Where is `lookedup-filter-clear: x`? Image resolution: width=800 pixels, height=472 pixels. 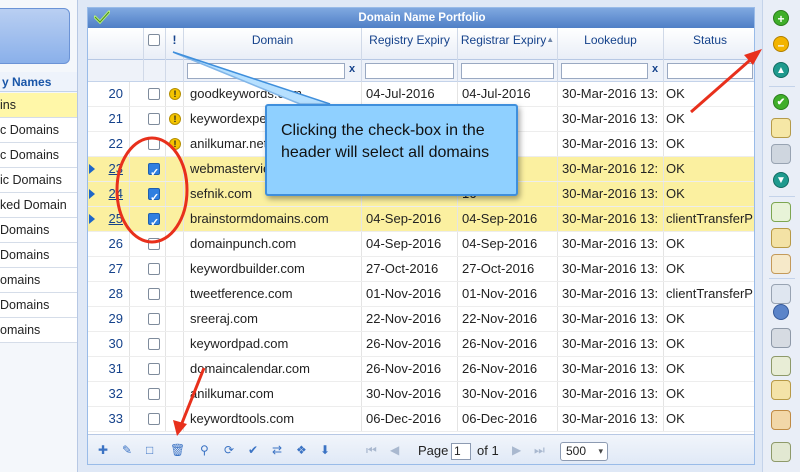
lookedup-filter-clear: x is located at coordinates (655, 69).